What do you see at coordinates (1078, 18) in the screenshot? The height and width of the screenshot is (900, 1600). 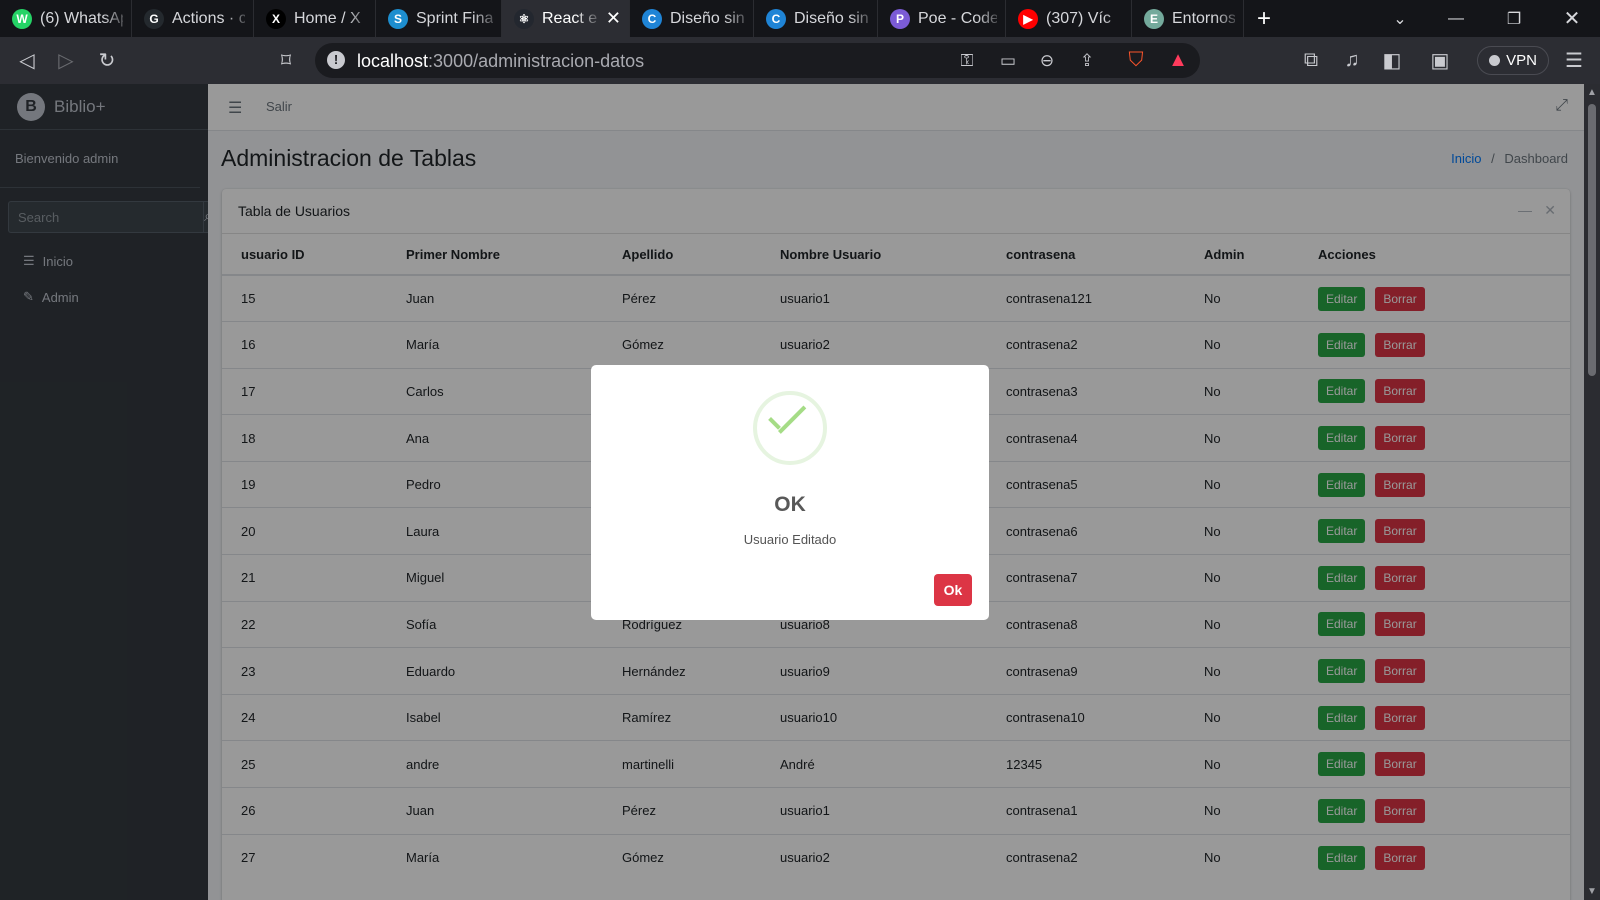 I see `tab-label: (307) Víc` at bounding box center [1078, 18].